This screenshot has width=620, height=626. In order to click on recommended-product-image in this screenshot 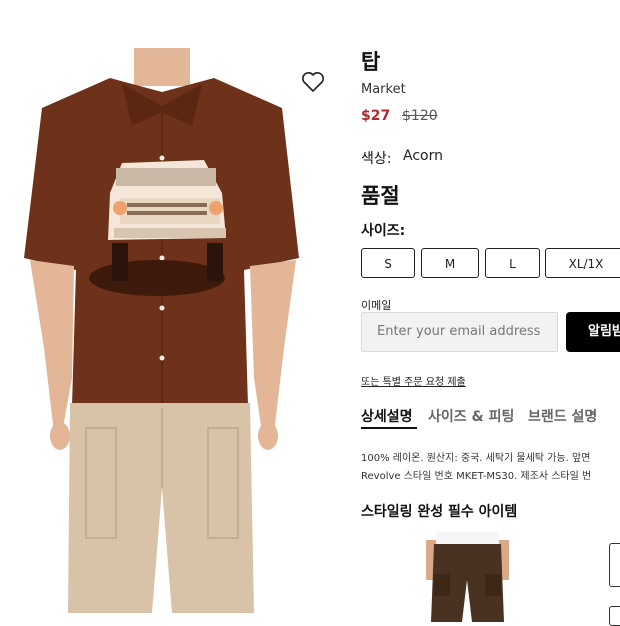, I will do `click(467, 577)`.